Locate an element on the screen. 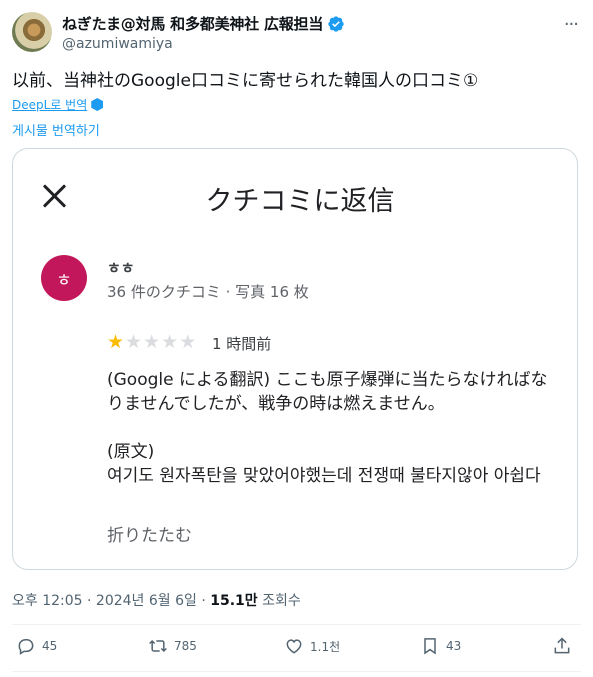 This screenshot has width=593, height=677. views-count: 15.1만 is located at coordinates (234, 601).